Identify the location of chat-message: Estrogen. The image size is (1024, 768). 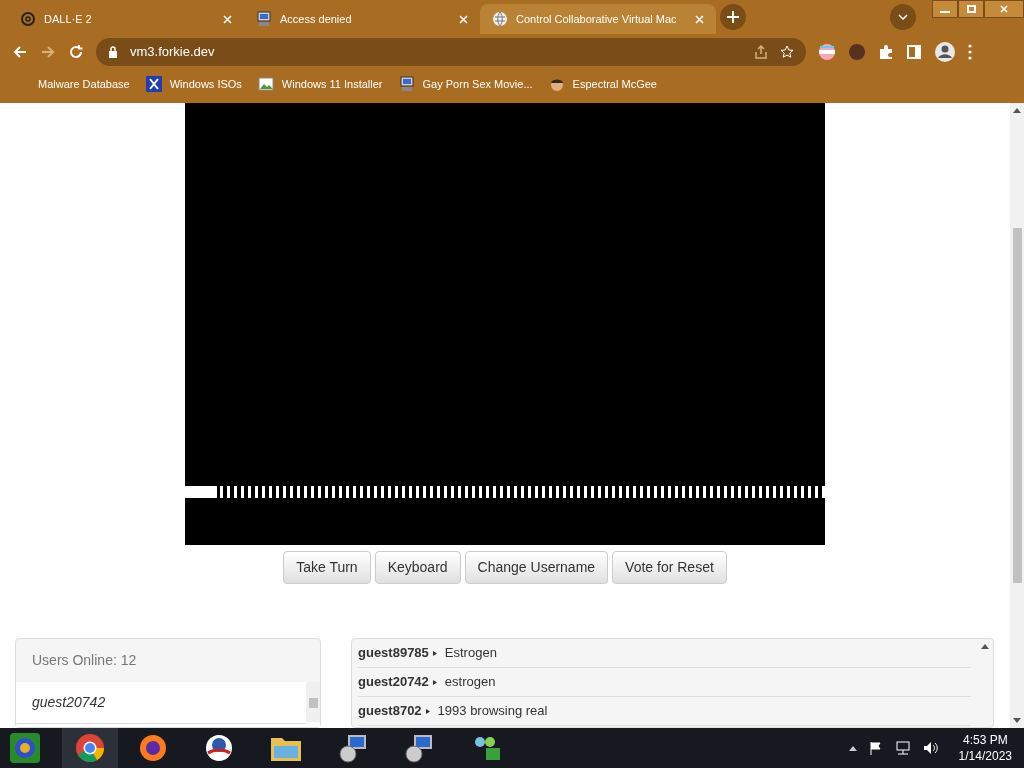
(470, 653).